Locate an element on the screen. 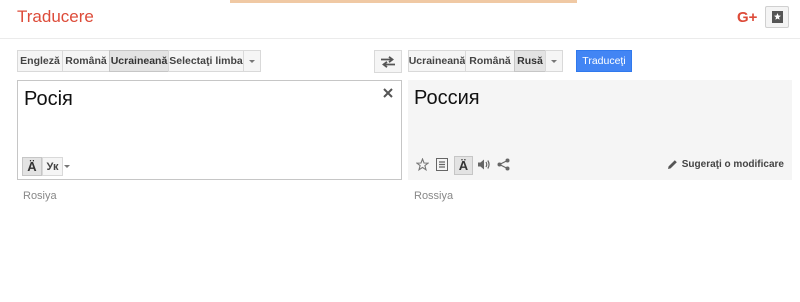 Image resolution: width=800 pixels, height=302 pixels. swap-languages-button is located at coordinates (388, 61).